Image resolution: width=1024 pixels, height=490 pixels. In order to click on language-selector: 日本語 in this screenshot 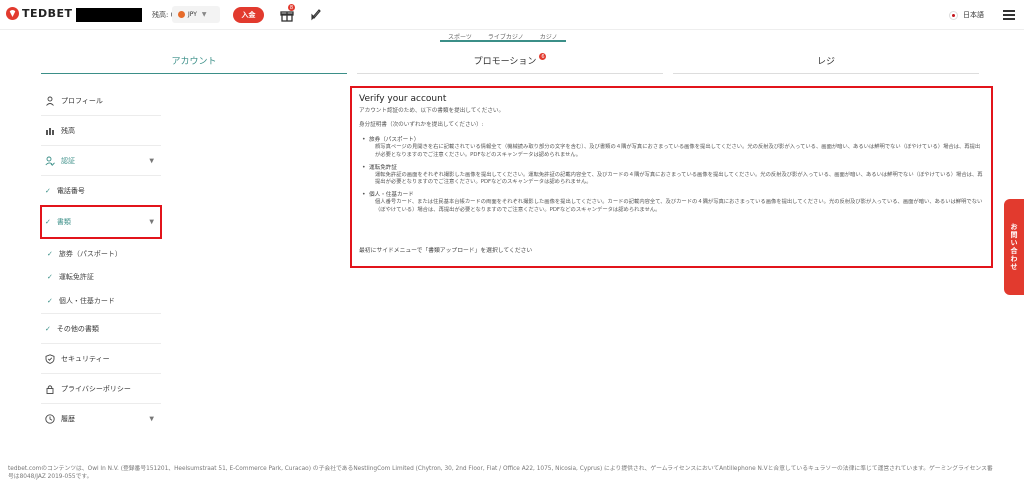, I will do `click(966, 15)`.